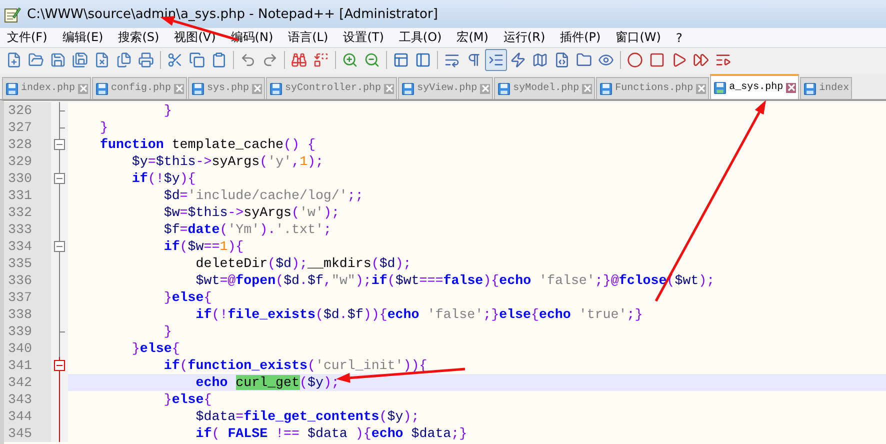 This screenshot has height=444, width=886. Describe the element at coordinates (27, 280) in the screenshot. I see `line-number: 336` at that location.